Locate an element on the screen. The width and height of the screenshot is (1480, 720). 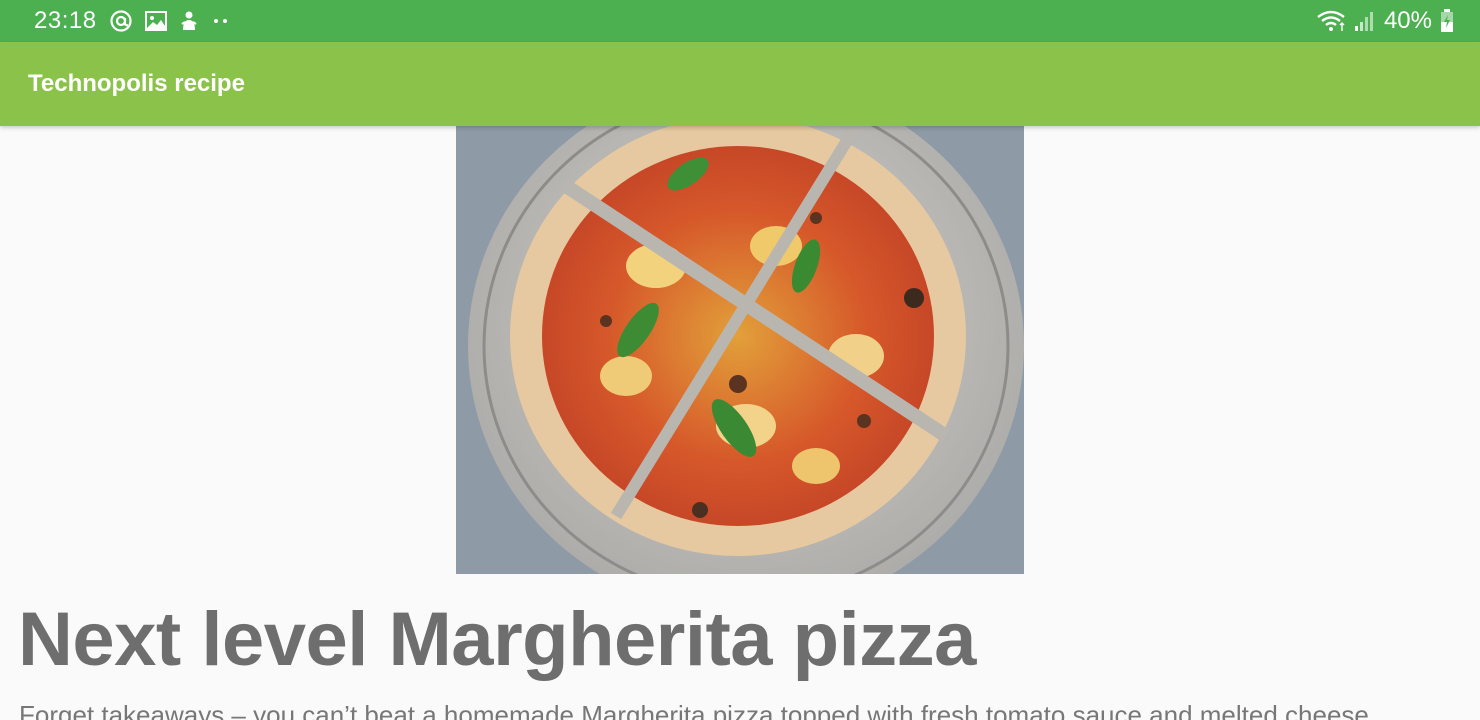
at-sign-icon is located at coordinates (121, 21).